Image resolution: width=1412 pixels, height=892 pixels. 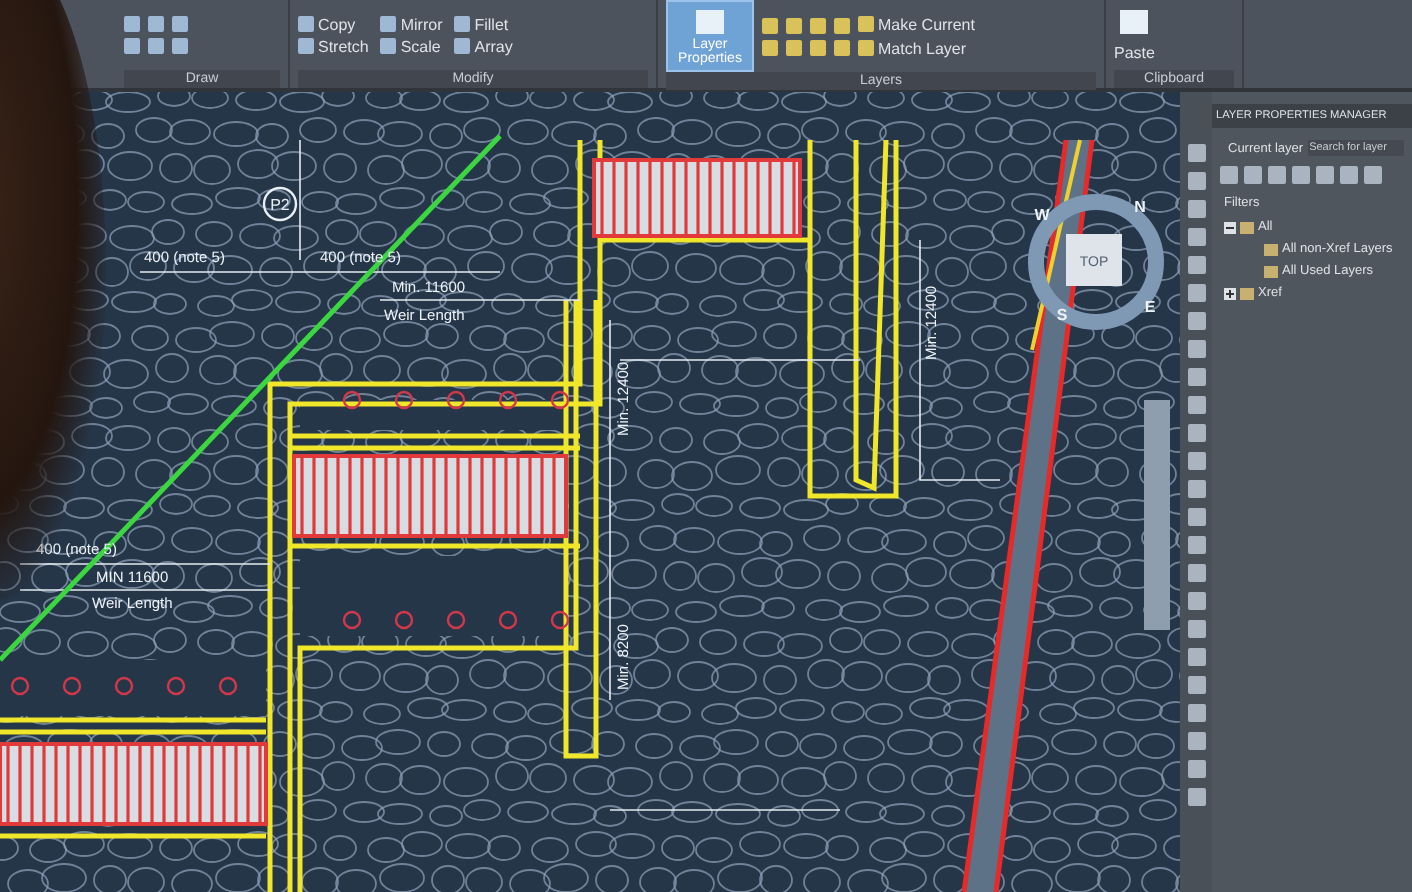 I want to click on marker-label: P2, so click(x=280, y=205).